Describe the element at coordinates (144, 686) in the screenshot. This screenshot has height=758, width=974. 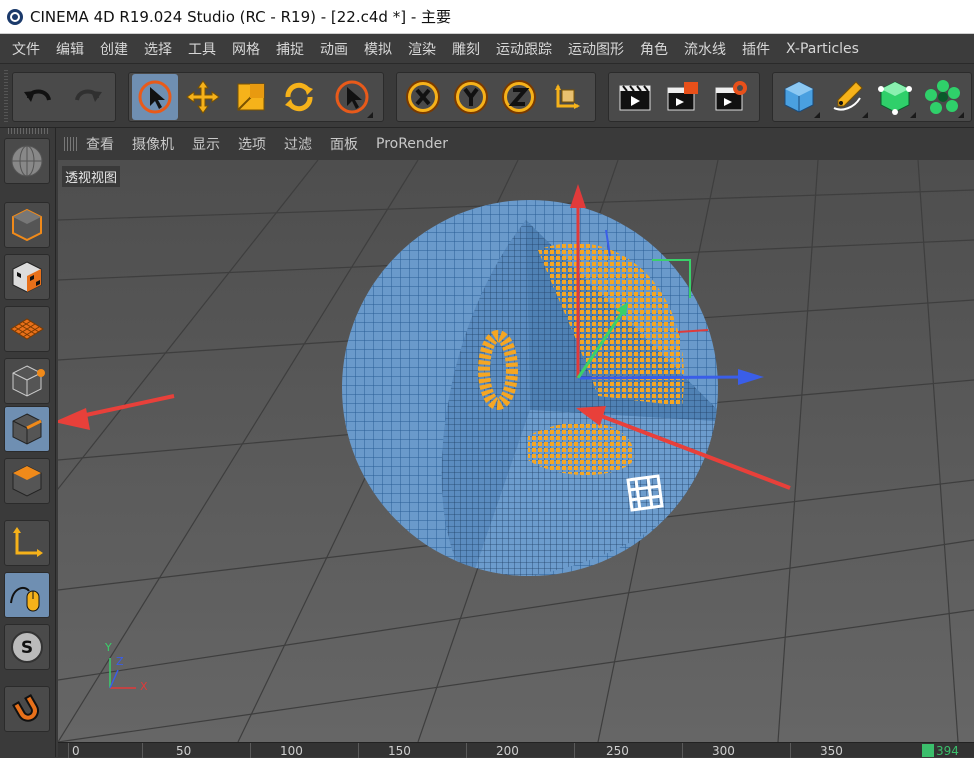
I see `world-axis-x-label: X` at that location.